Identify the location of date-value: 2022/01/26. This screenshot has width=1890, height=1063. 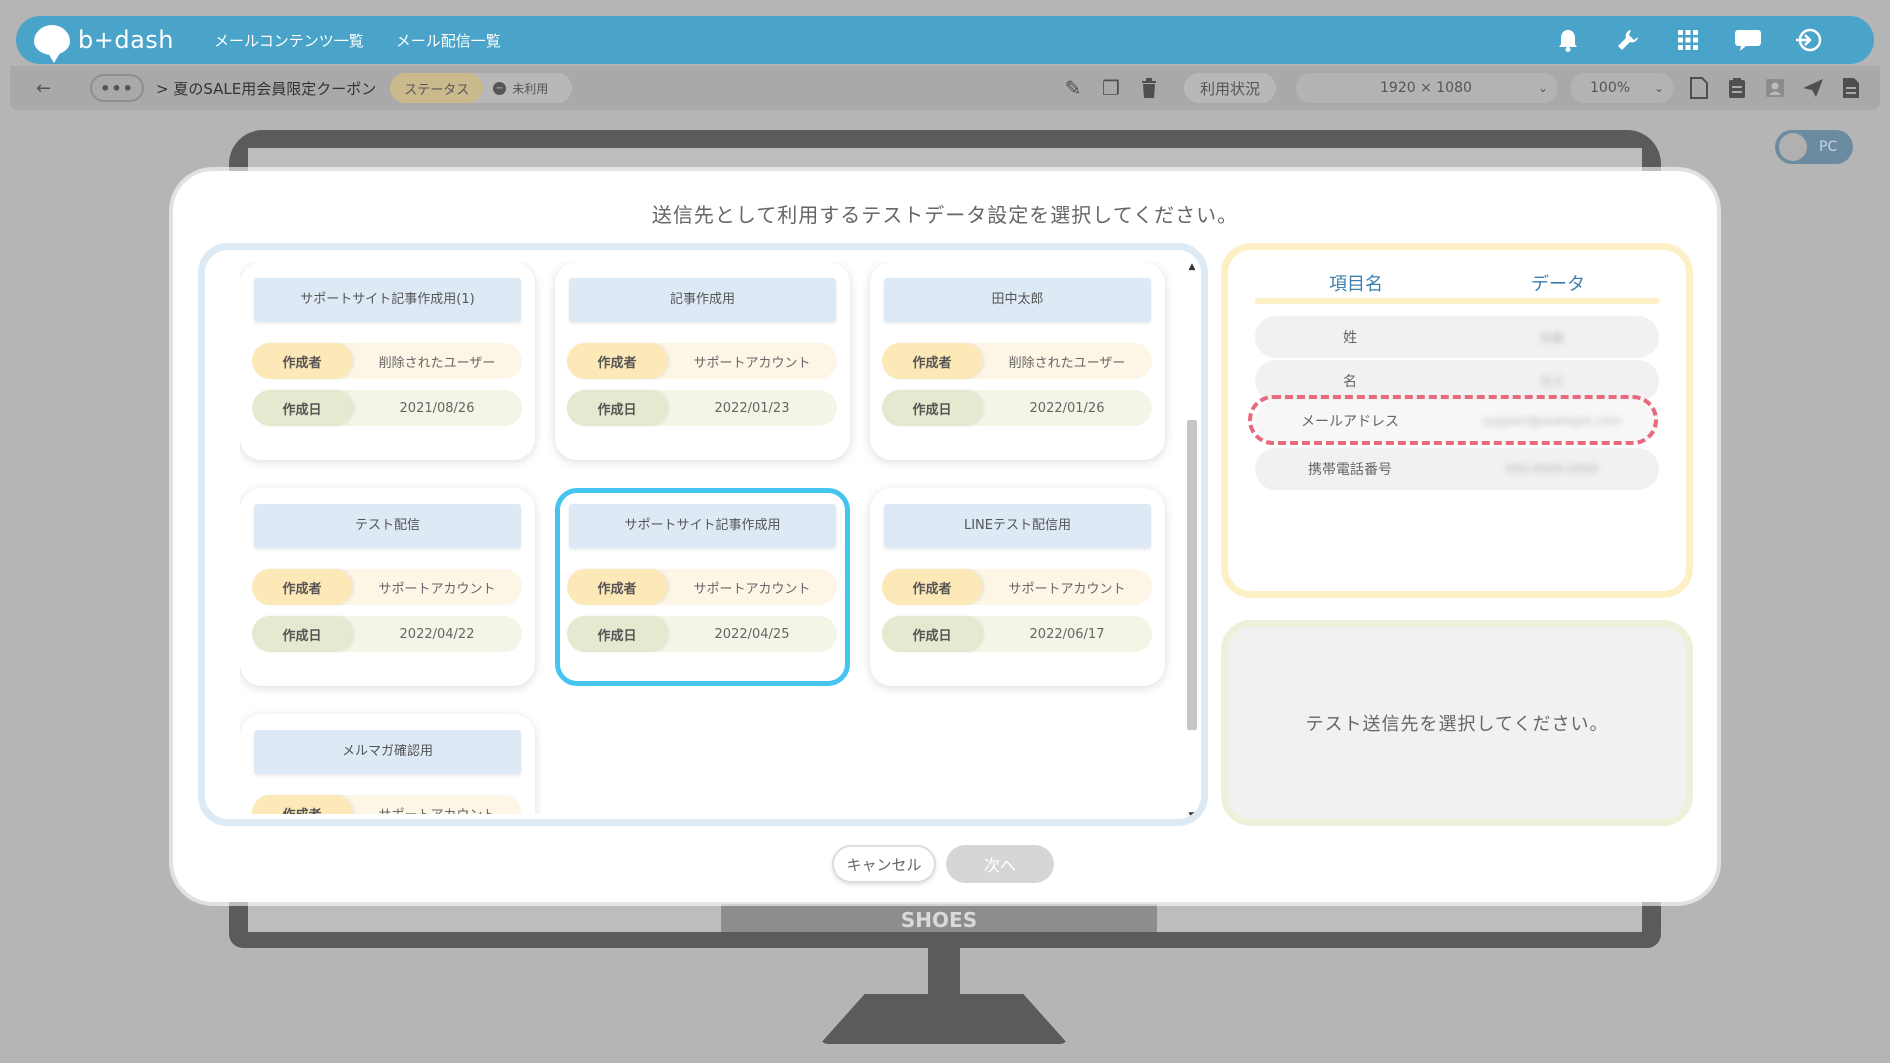
(1067, 408).